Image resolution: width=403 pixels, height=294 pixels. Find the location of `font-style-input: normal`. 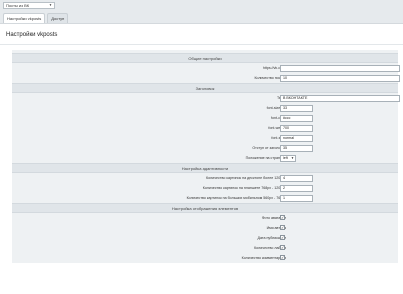

font-style-input: normal is located at coordinates (296, 138).